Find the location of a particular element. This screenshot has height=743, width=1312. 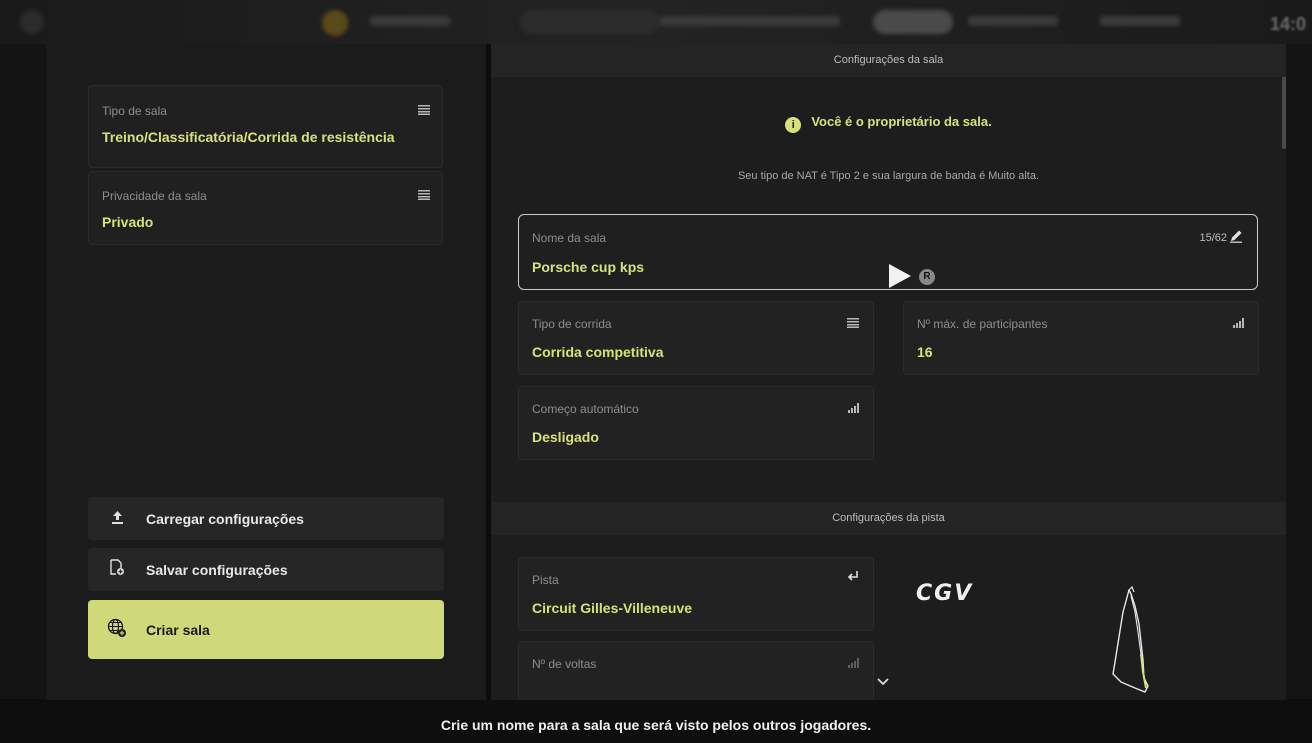

background-left-strip is located at coordinates (23, 371).